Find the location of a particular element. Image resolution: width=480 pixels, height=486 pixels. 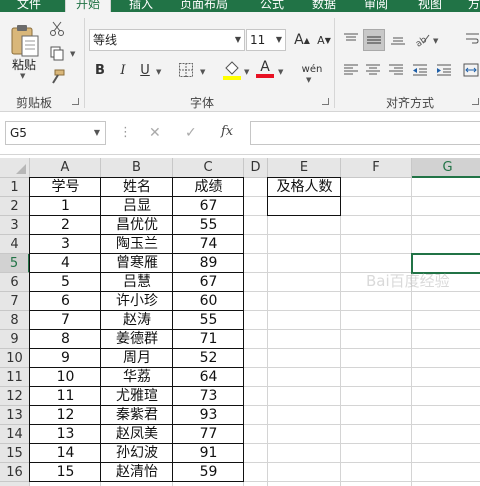

column-header-c: C is located at coordinates (208, 168).